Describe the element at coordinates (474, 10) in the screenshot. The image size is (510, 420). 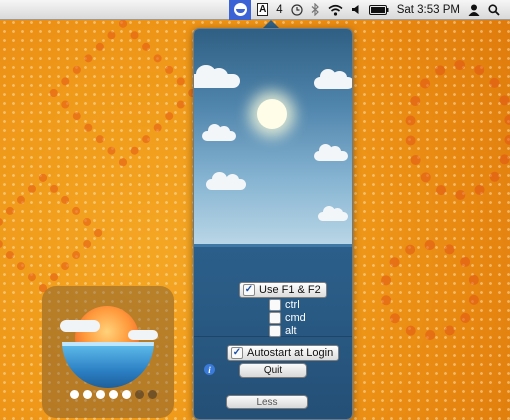
I see `user-icon` at that location.